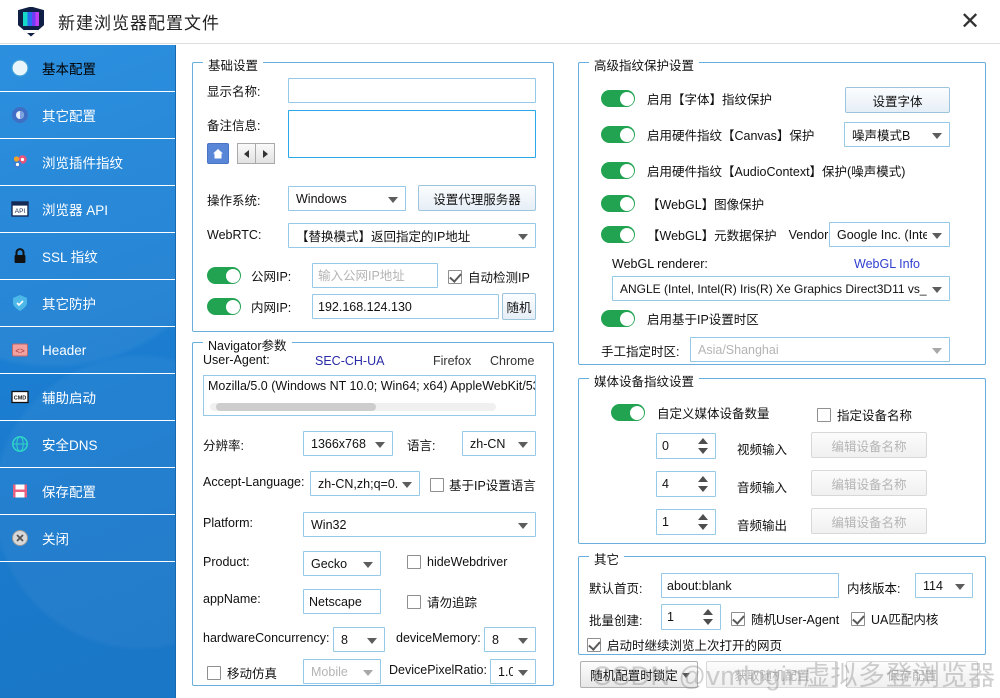 The image size is (1000, 698). What do you see at coordinates (618, 203) in the screenshot?
I see `webgl-image-toggle` at bounding box center [618, 203].